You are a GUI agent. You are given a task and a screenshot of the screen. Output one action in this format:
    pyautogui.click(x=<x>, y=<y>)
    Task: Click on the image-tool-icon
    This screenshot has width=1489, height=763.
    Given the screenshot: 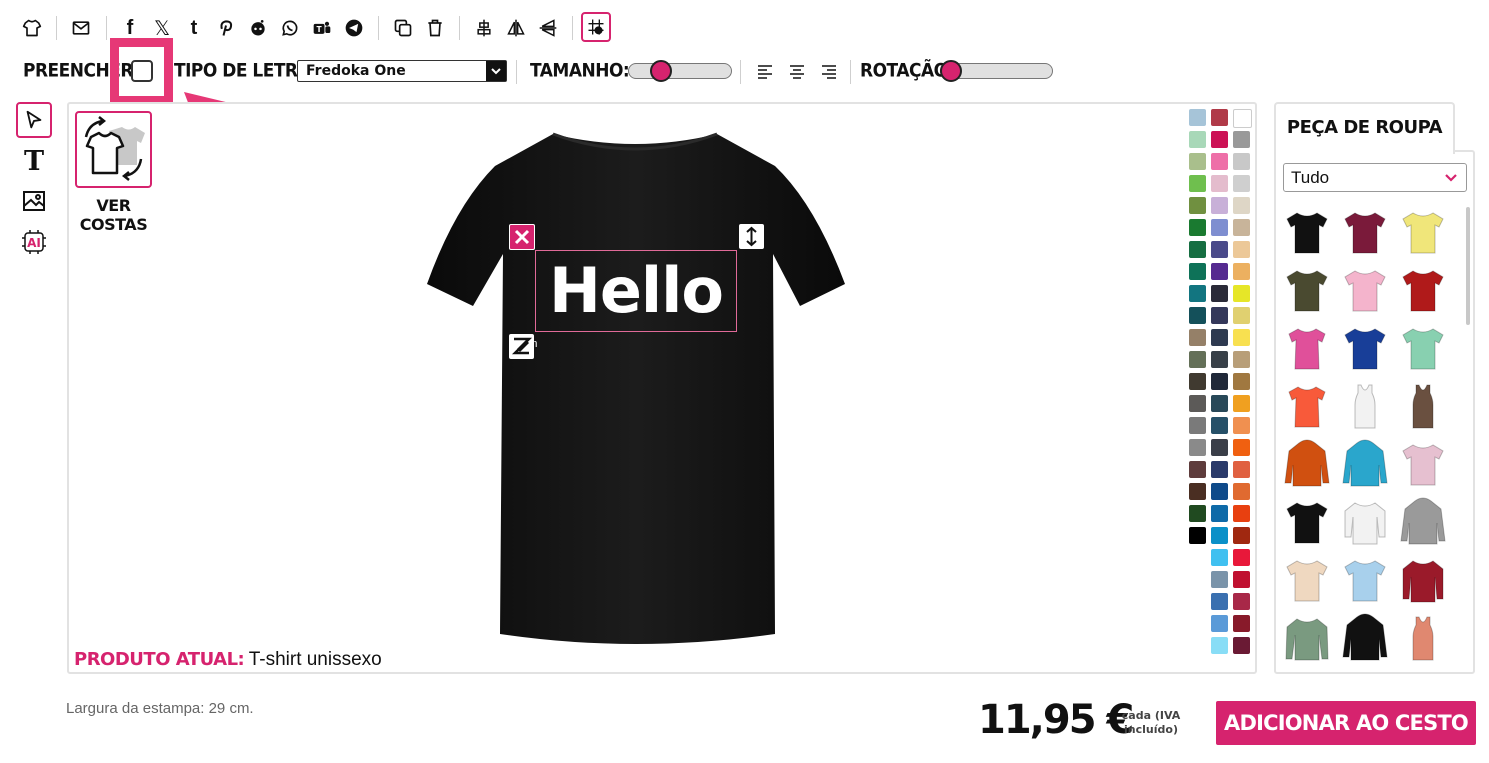 What is the action you would take?
    pyautogui.click(x=34, y=201)
    